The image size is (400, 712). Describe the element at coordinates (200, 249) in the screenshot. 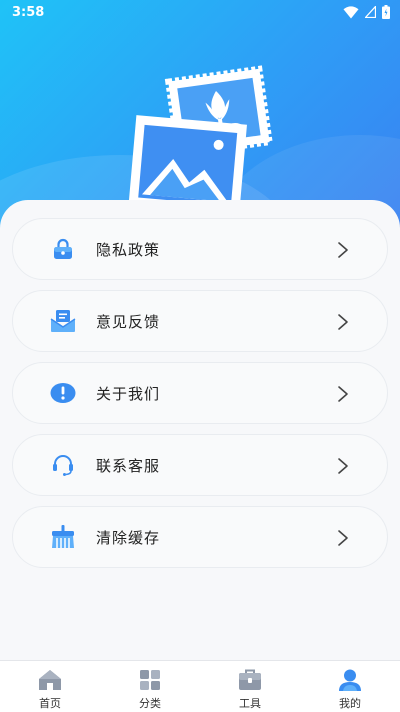

I see `menu-item-privacy-policy: 隐私政策` at that location.